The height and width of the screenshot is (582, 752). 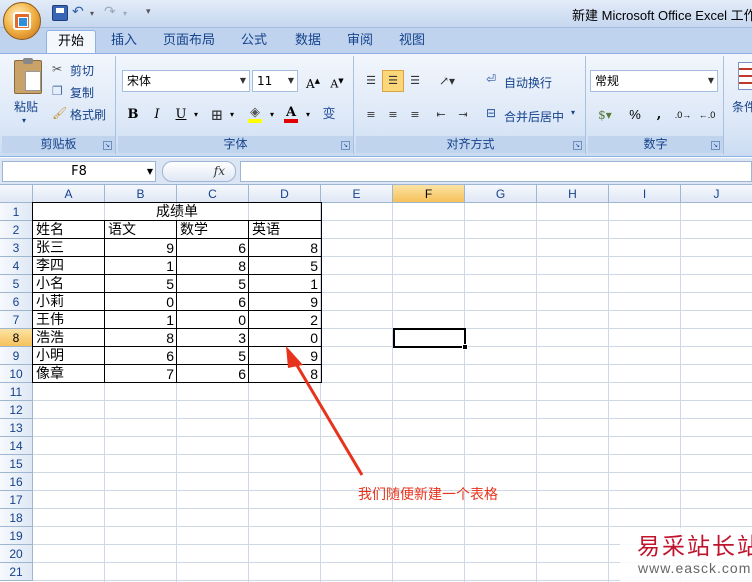 I want to click on office-logo-icon, so click(x=22, y=21).